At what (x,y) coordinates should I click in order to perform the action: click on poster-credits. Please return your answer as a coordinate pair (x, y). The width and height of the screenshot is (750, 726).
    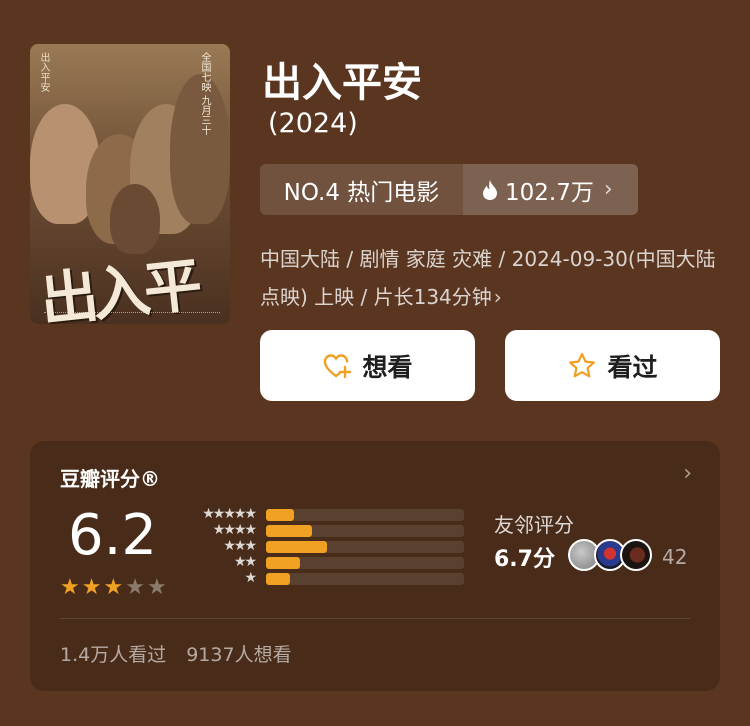
    Looking at the image, I should click on (132, 315).